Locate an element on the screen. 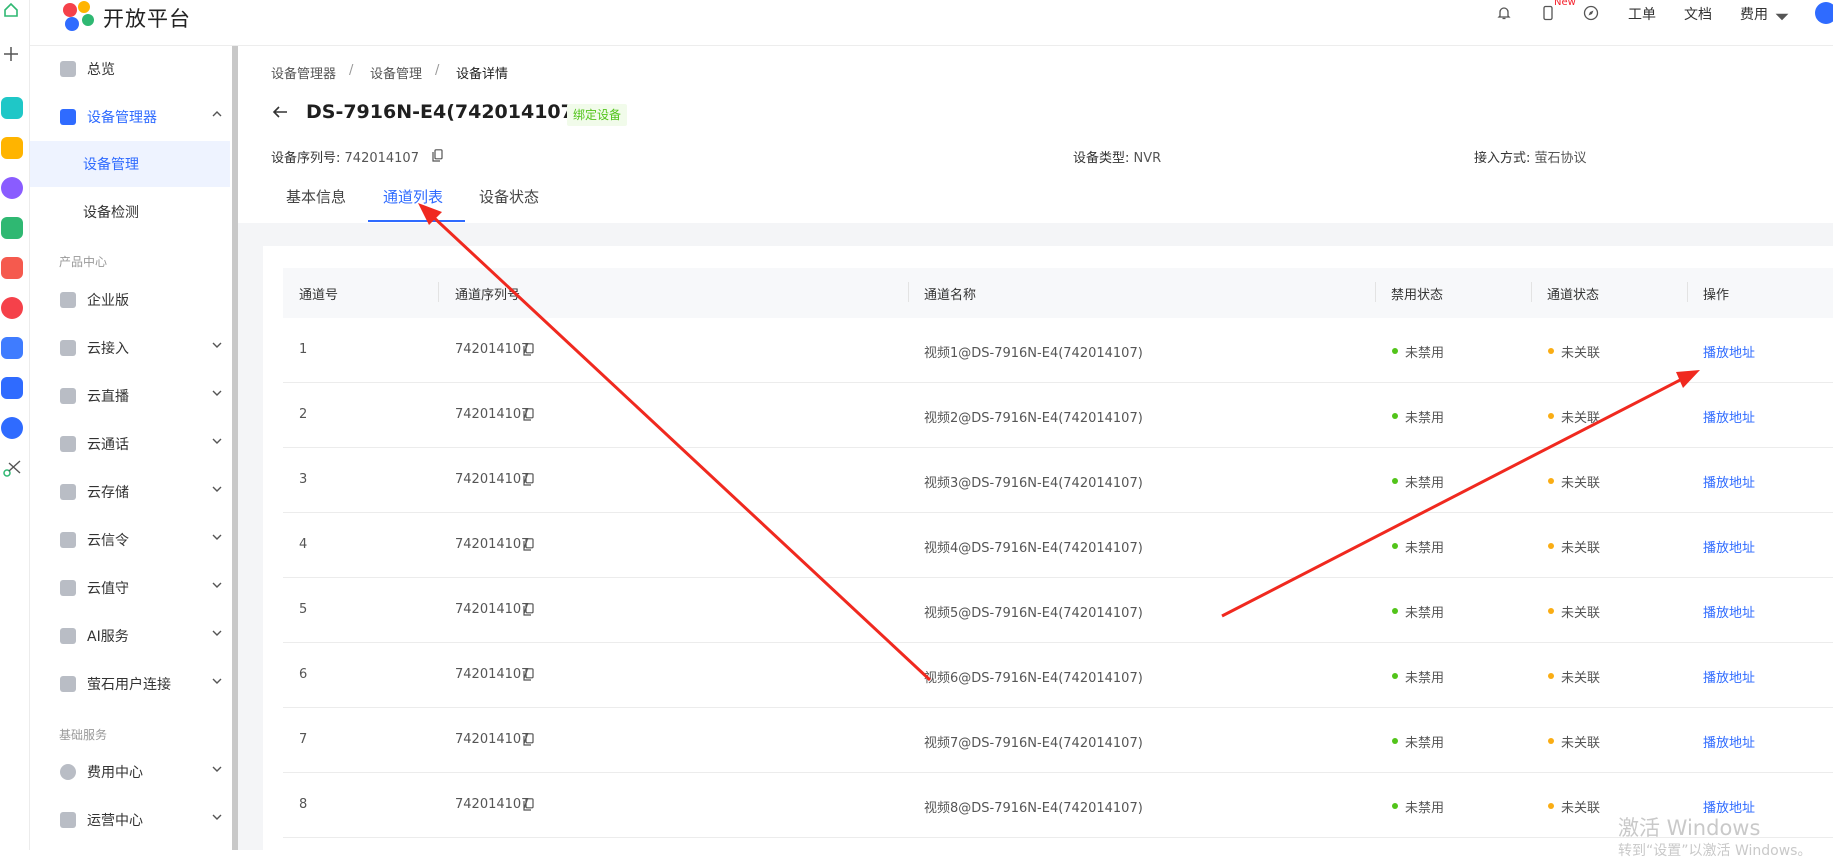 This screenshot has width=1833, height=860. sidebar-item-ys-user-connect: 萤石用户连接 is located at coordinates (130, 684).